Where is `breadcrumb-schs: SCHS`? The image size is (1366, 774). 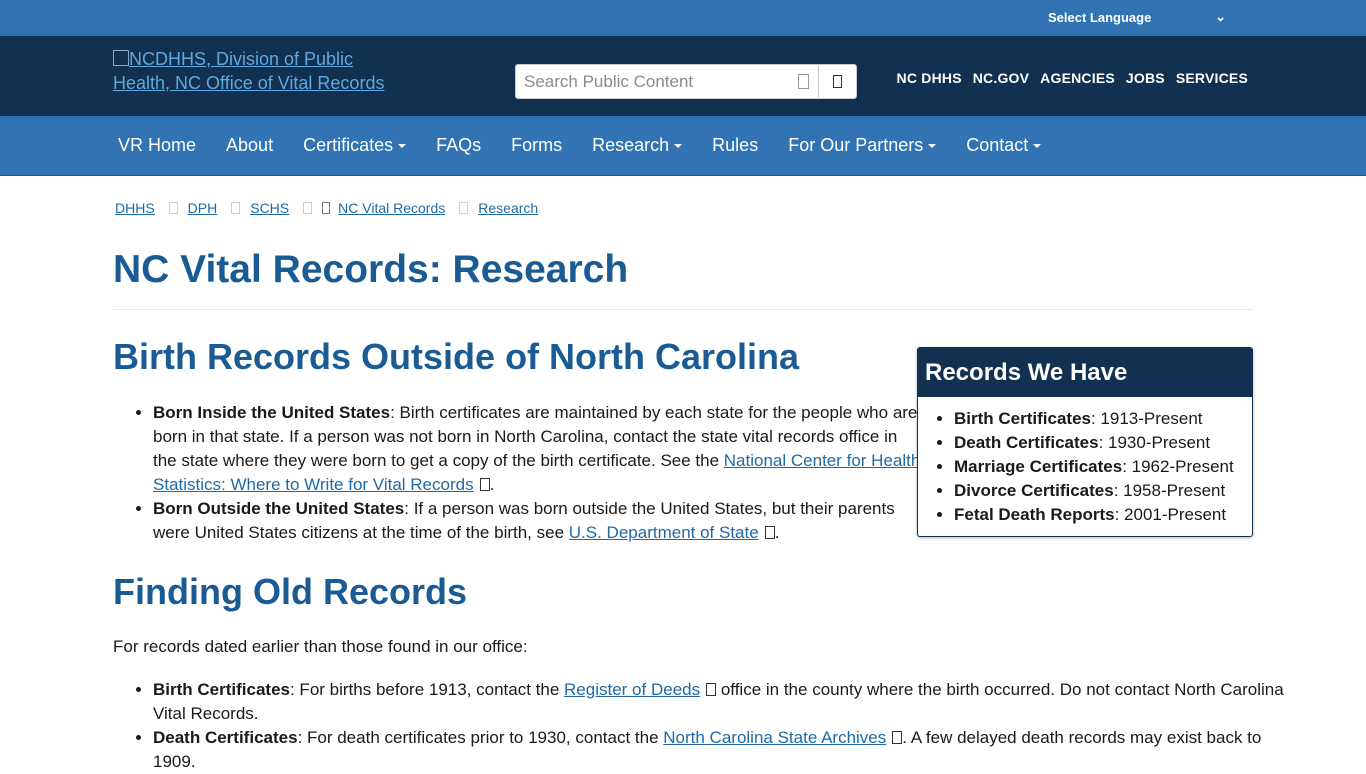 breadcrumb-schs: SCHS is located at coordinates (269, 208).